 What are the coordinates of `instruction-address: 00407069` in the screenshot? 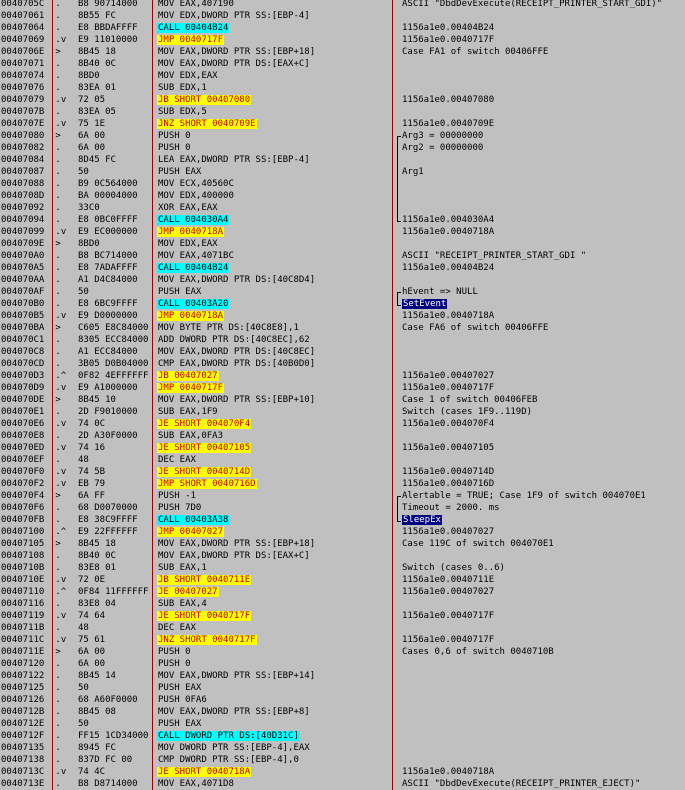 It's located at (23, 40).